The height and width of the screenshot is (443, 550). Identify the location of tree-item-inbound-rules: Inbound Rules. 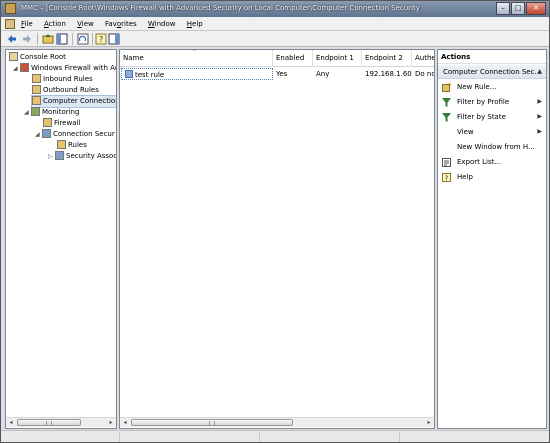
(62, 79).